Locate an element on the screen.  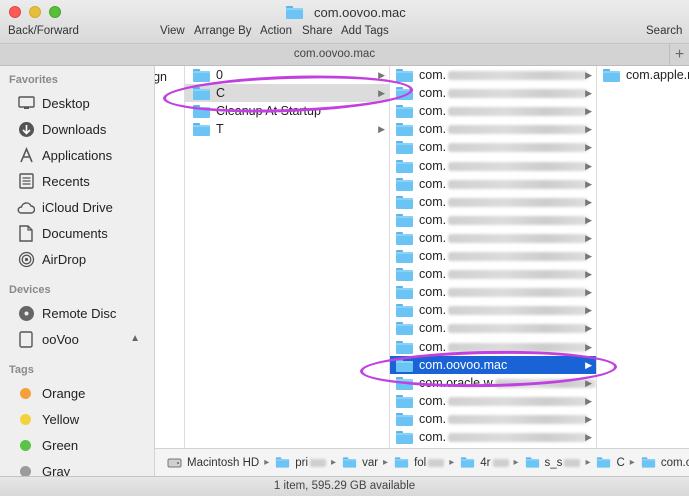
sidebar-item-icloud-drive: iCloud Drive is located at coordinates (77, 207).